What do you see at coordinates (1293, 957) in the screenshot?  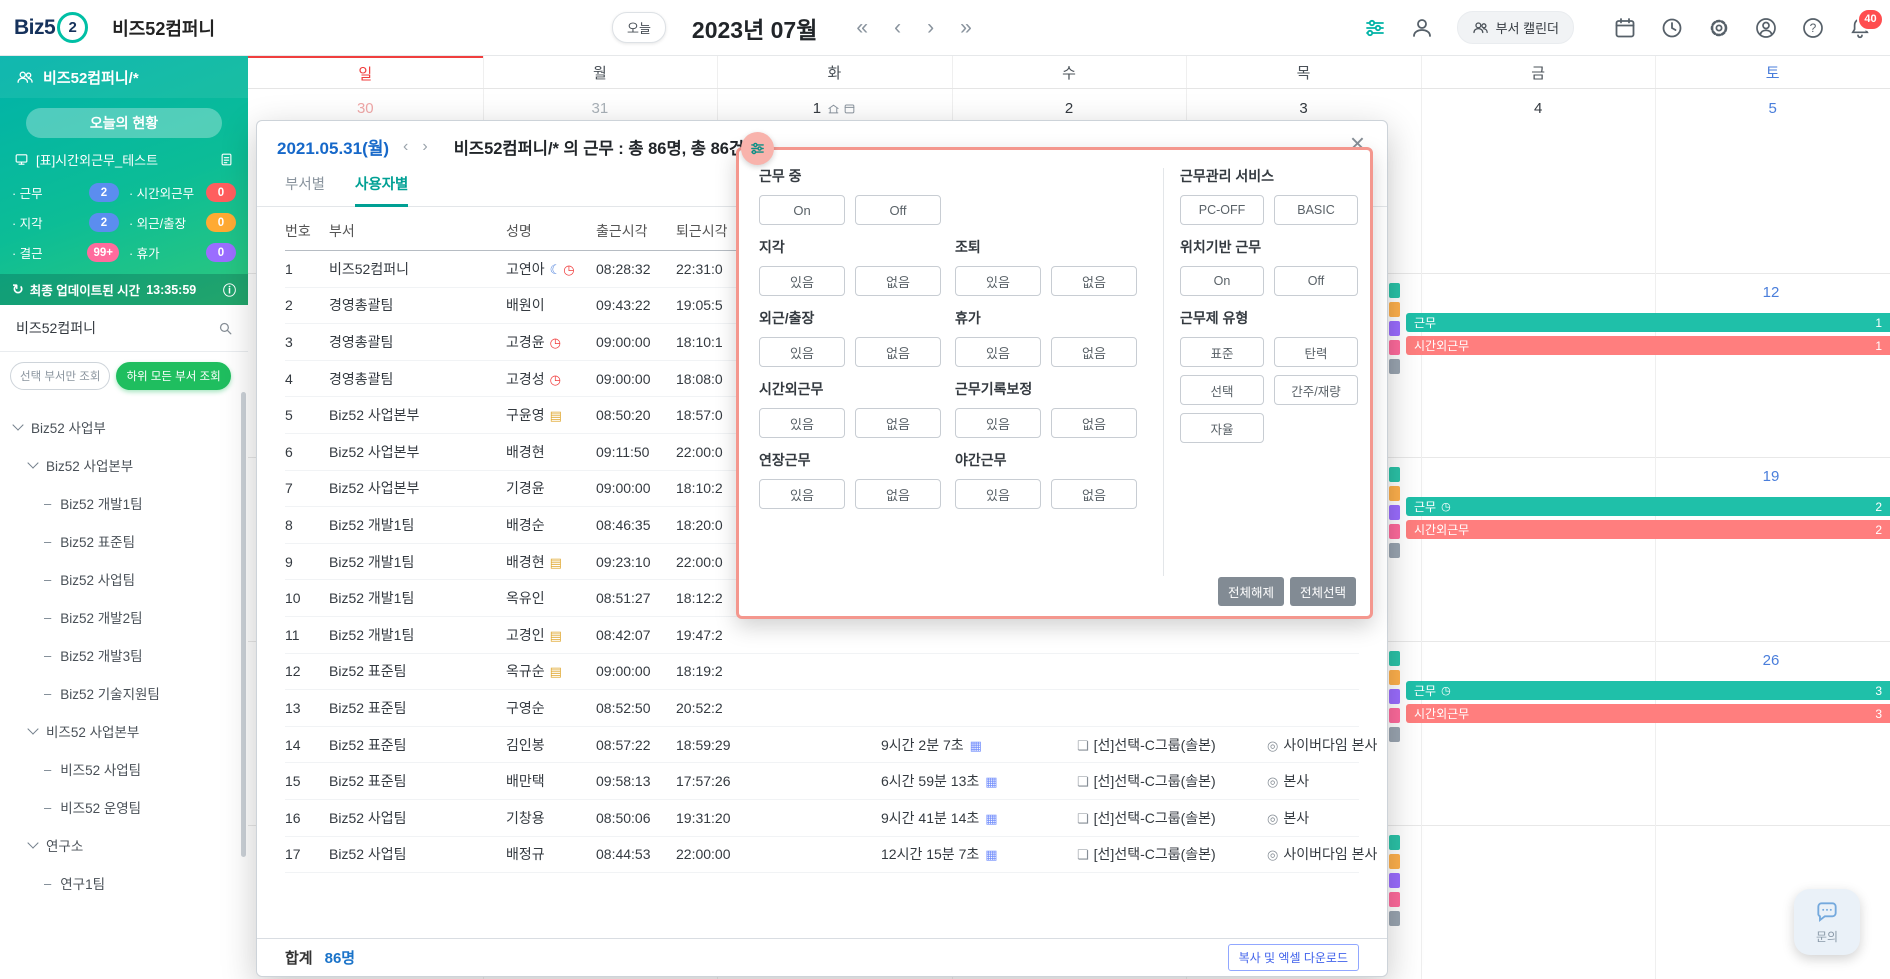 I see `copy-excel-download-button: 복사 및 엑셀 다운로드` at bounding box center [1293, 957].